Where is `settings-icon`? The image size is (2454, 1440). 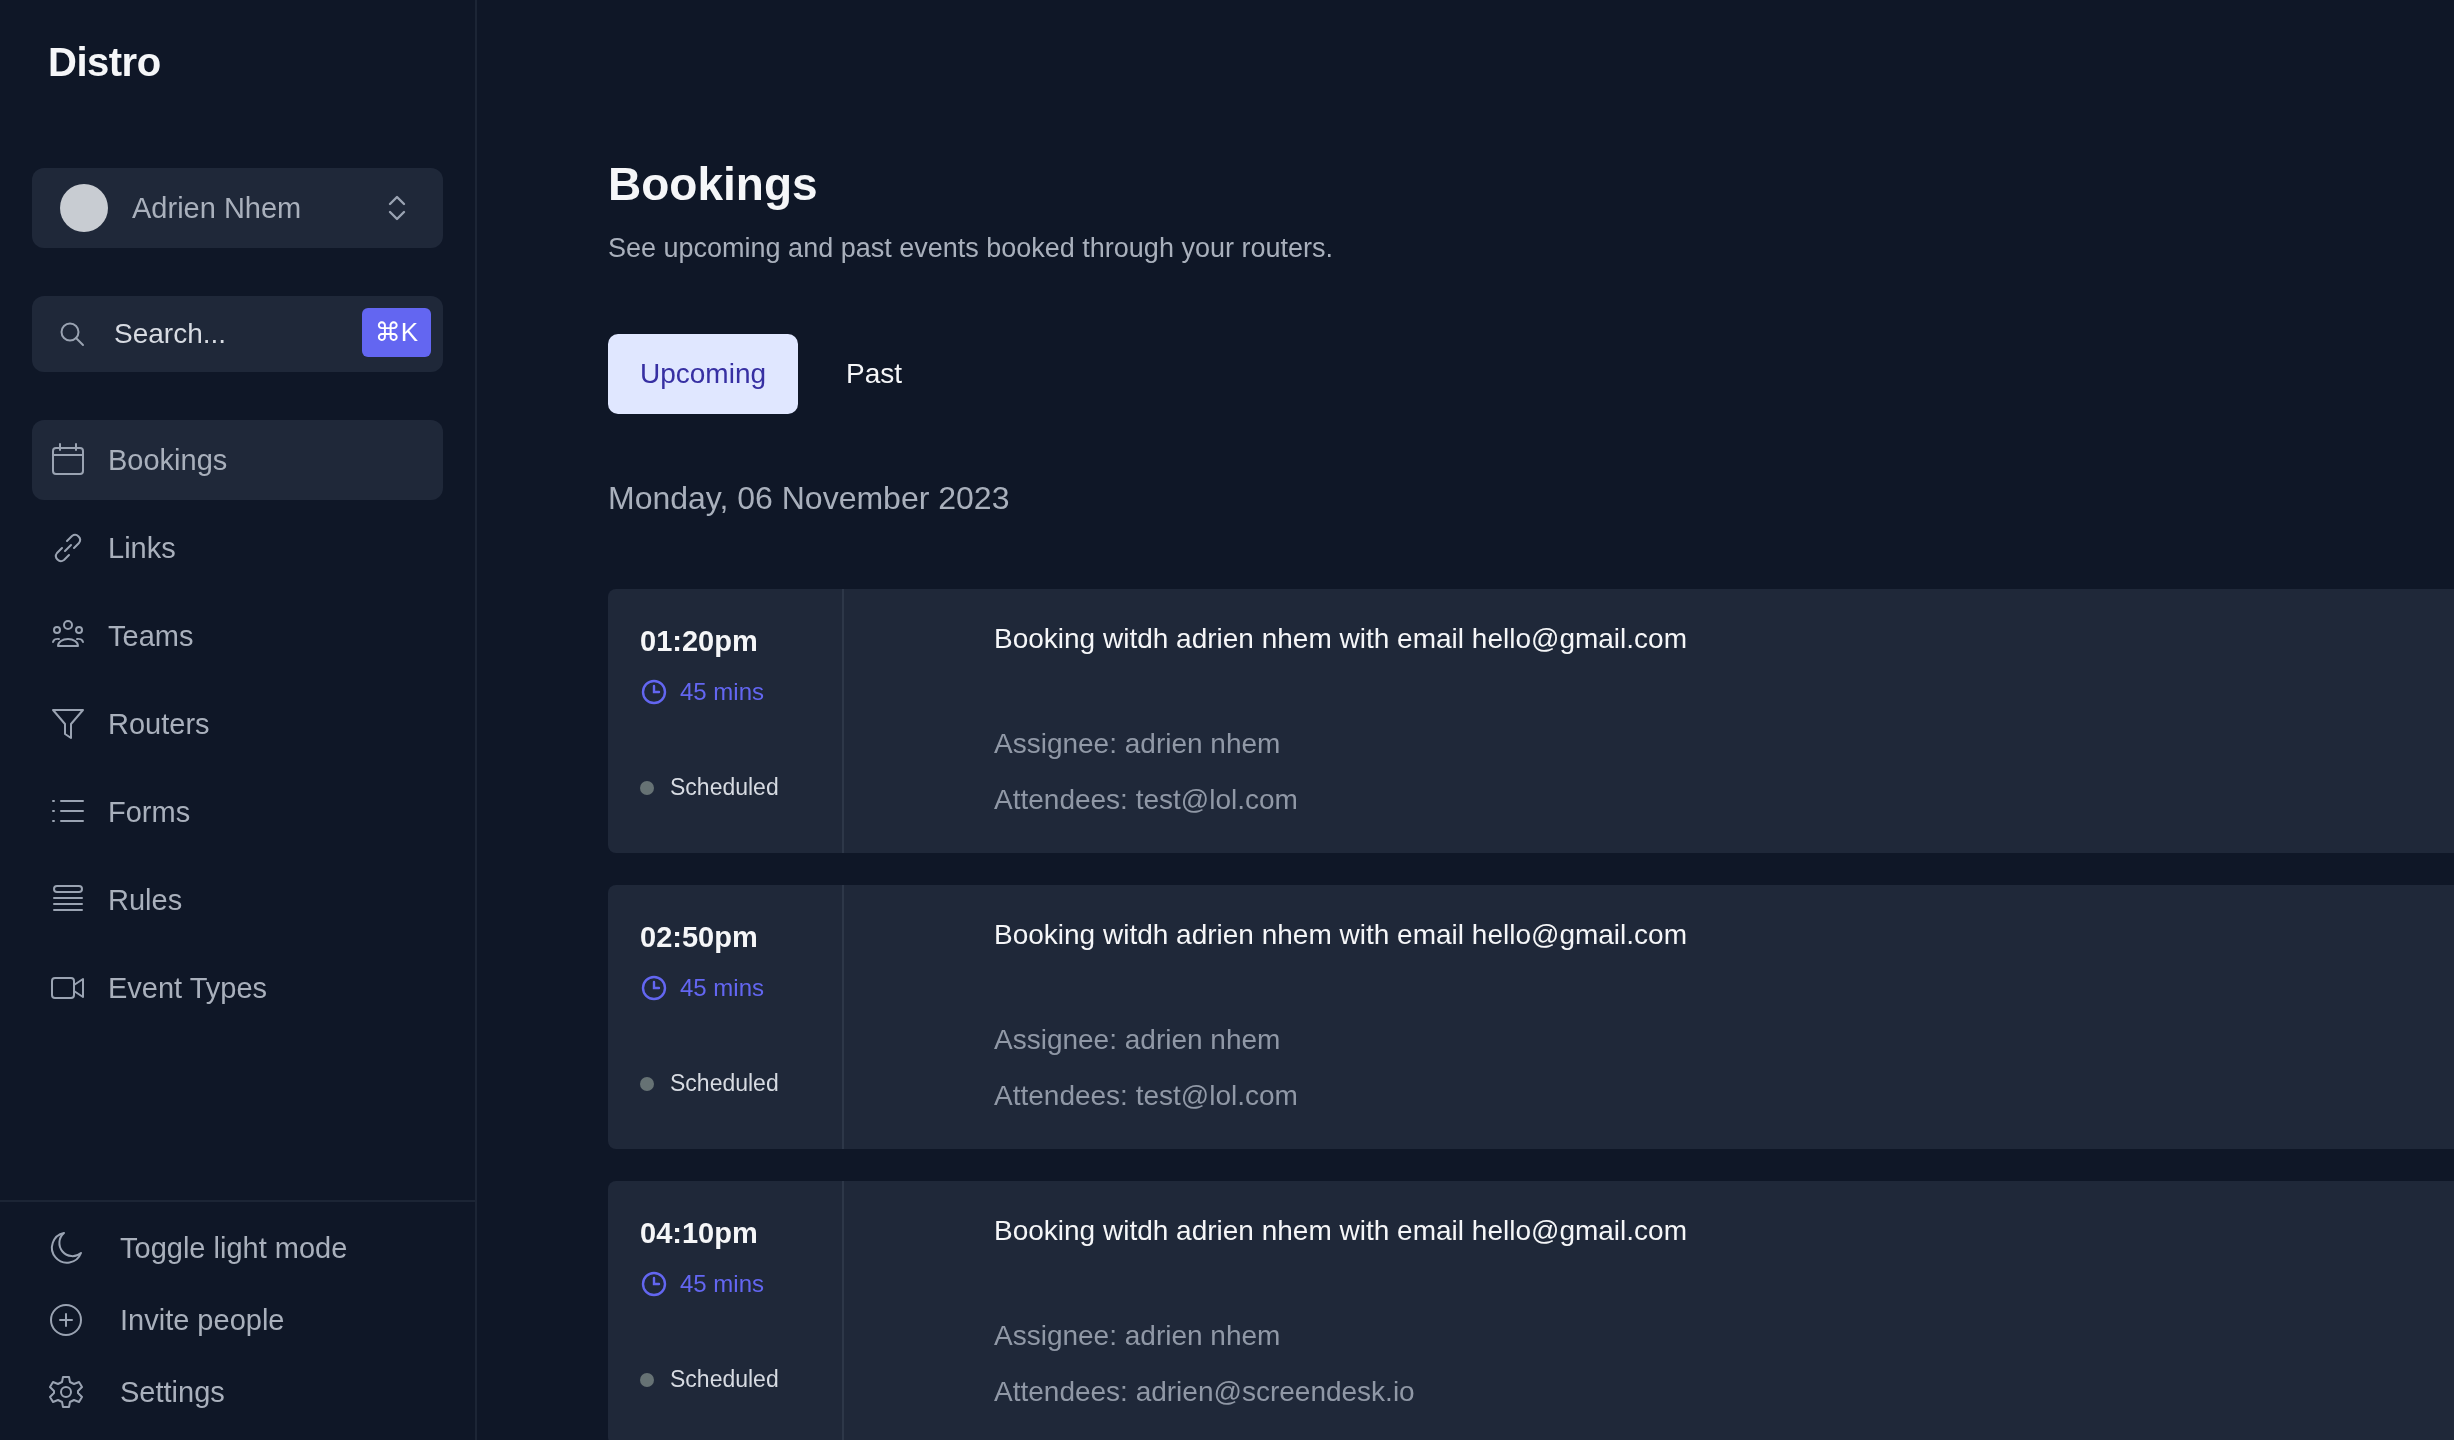
settings-icon is located at coordinates (66, 1392).